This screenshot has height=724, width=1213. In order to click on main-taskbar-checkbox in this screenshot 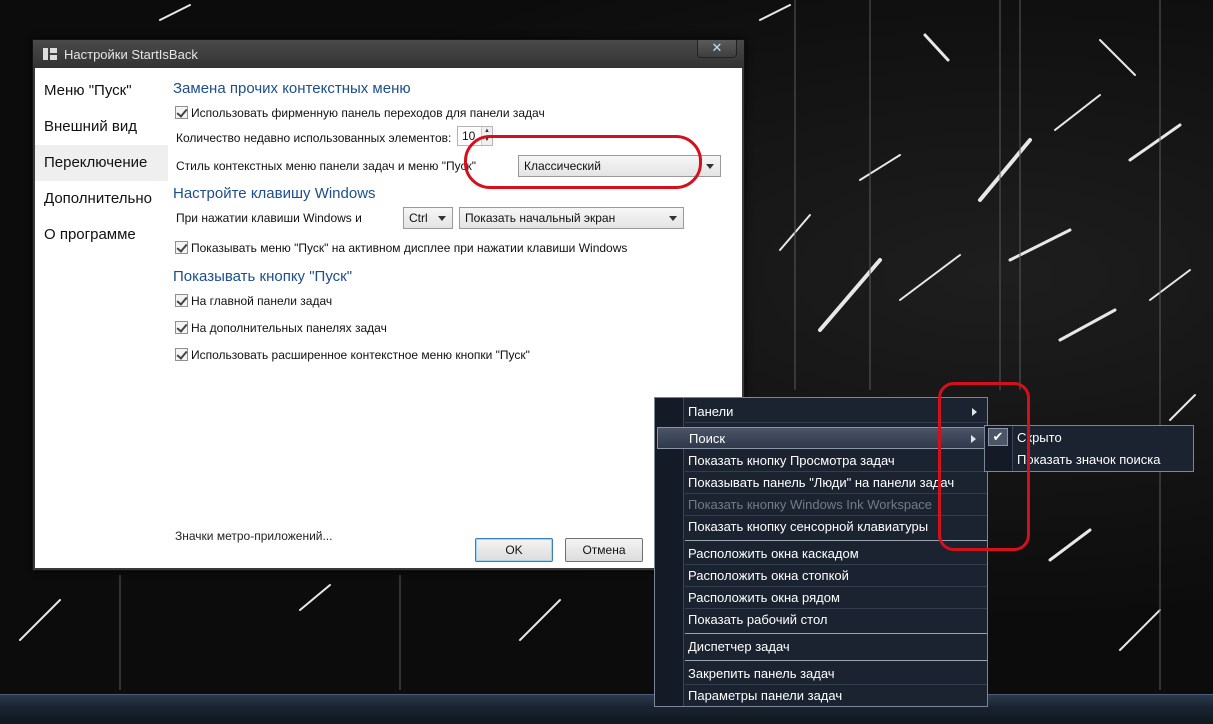, I will do `click(181, 300)`.